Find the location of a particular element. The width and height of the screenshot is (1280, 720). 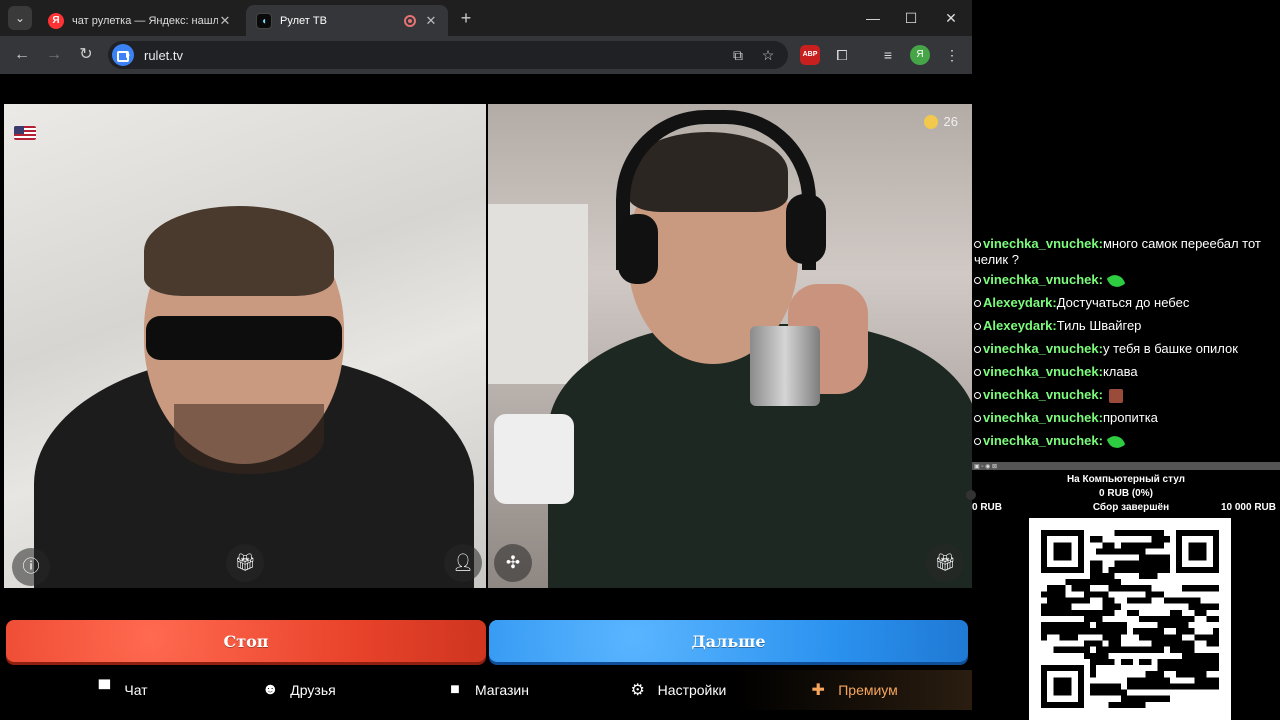

qr-code-image is located at coordinates (1130, 619).